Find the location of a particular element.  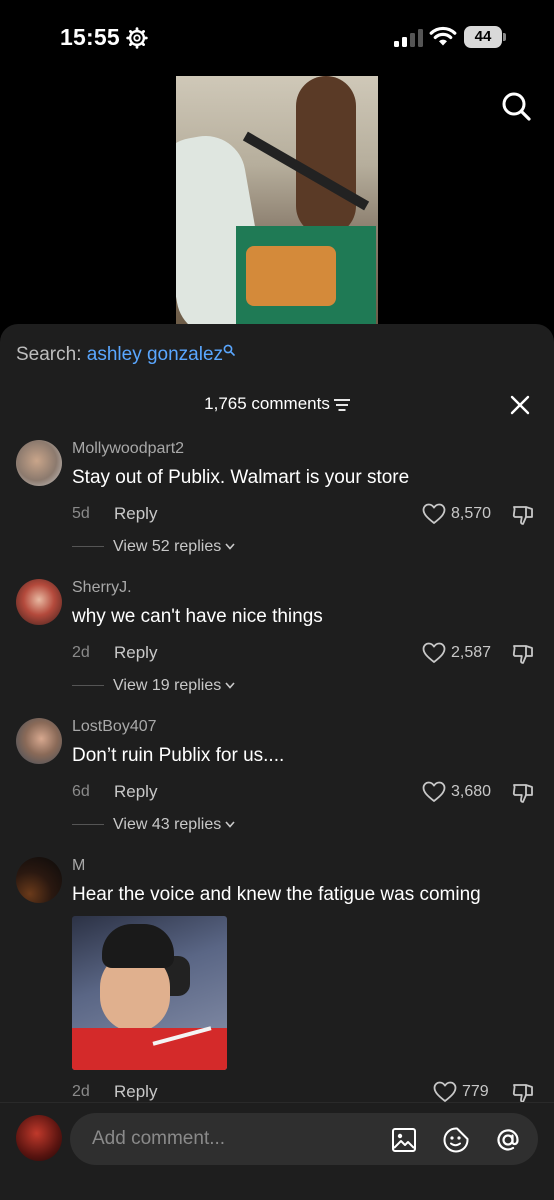

like-button: 2,587 is located at coordinates (458, 654).